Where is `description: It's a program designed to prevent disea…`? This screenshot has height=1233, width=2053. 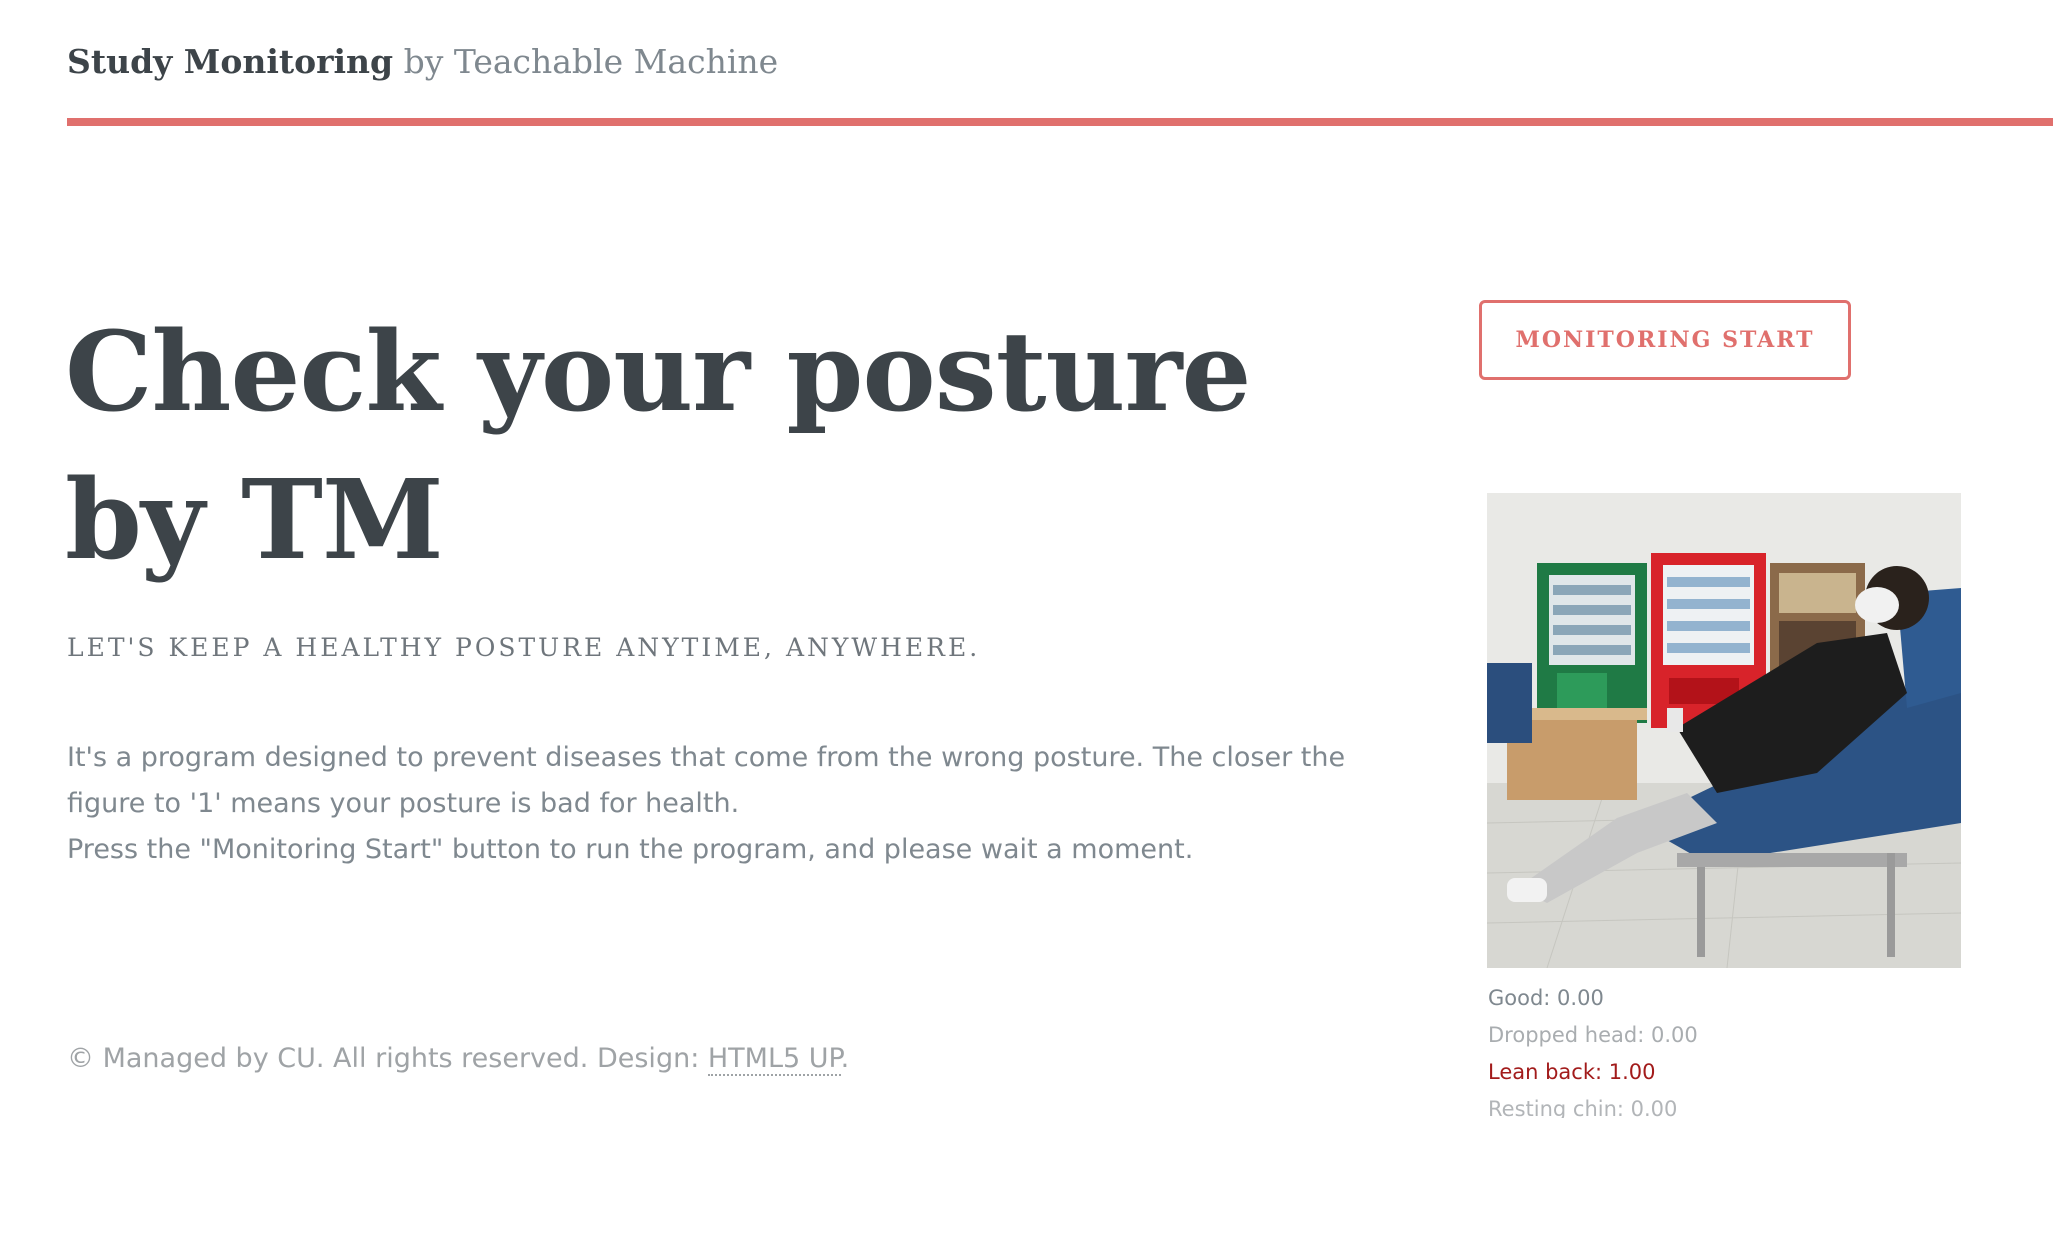
description: It's a program designed to prevent disea… is located at coordinates (717, 804).